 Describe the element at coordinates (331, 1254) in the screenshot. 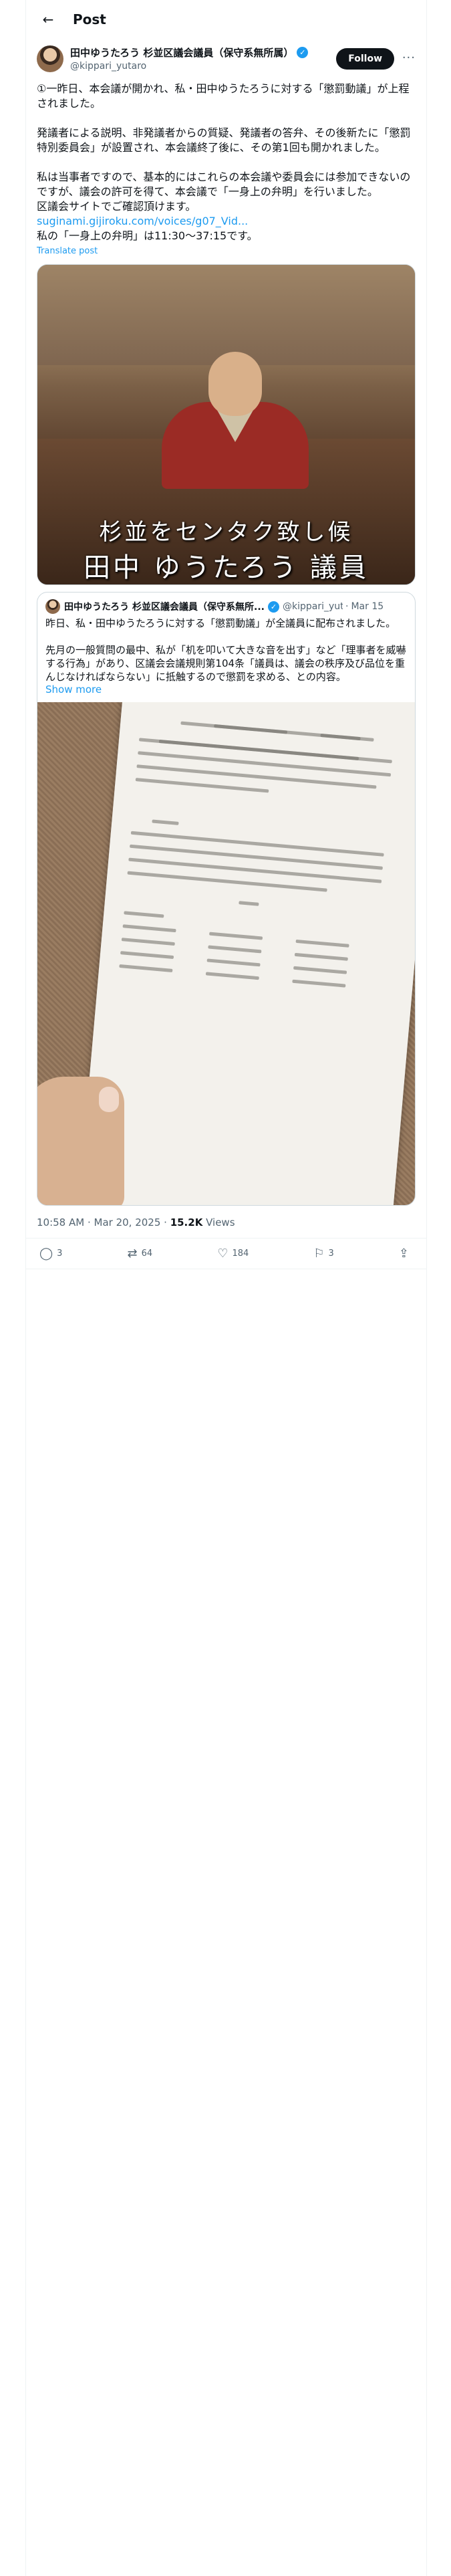

I see `bookmark-count: 3` at that location.